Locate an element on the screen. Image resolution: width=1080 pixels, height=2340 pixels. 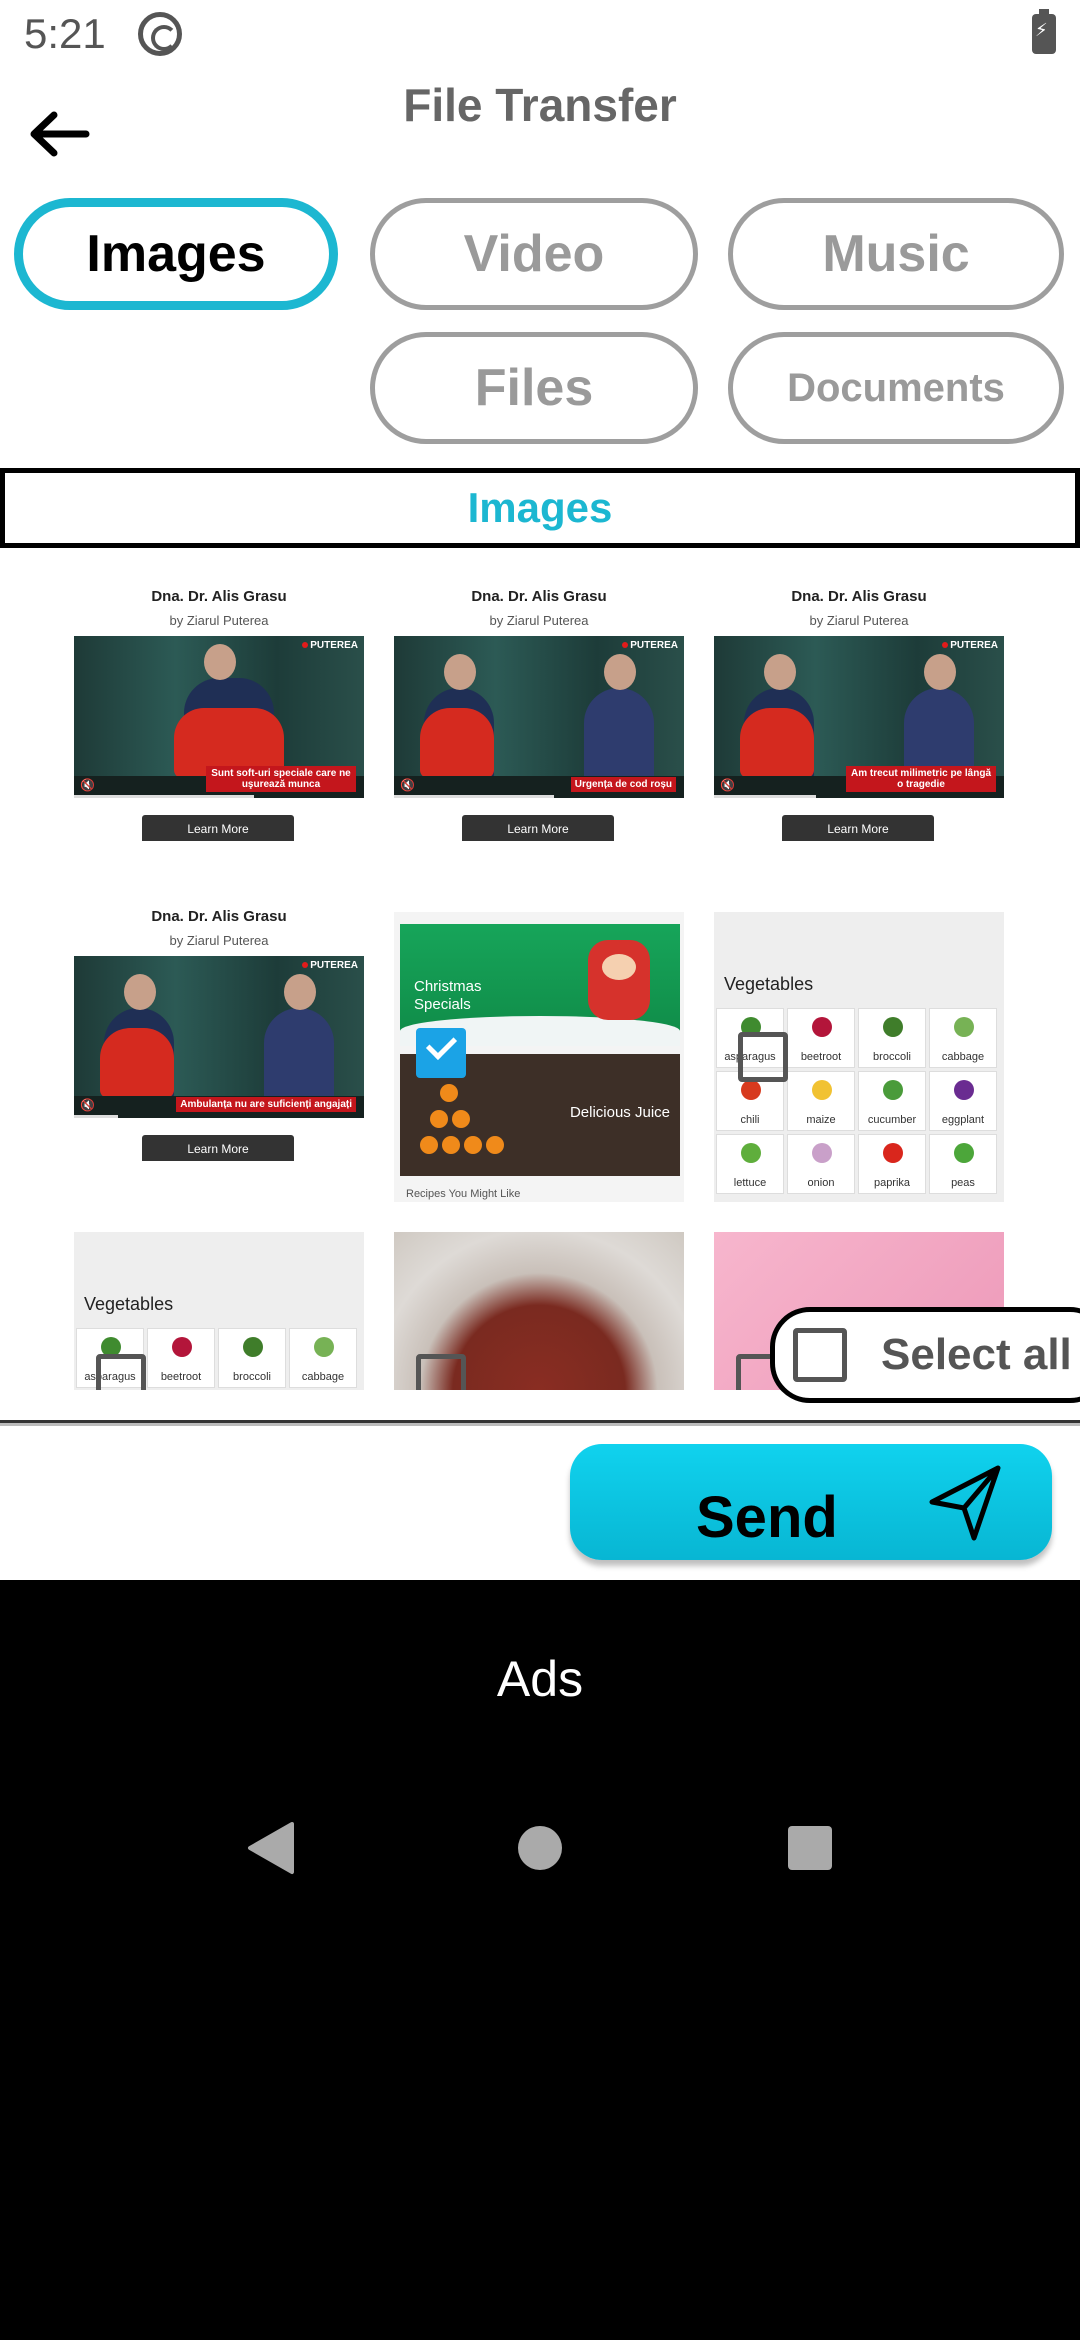
santa-illustration is located at coordinates (619, 980).